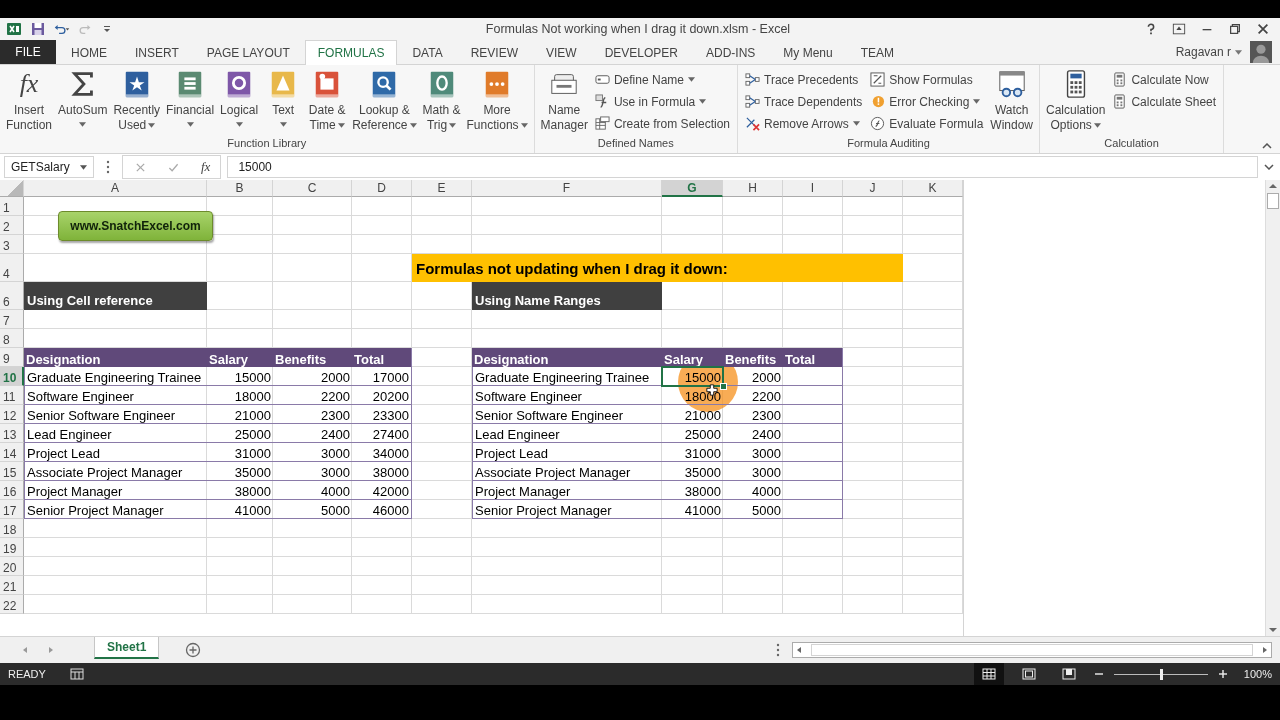  Describe the element at coordinates (1032, 650) in the screenshot. I see `horizontal-scrollbar` at that location.